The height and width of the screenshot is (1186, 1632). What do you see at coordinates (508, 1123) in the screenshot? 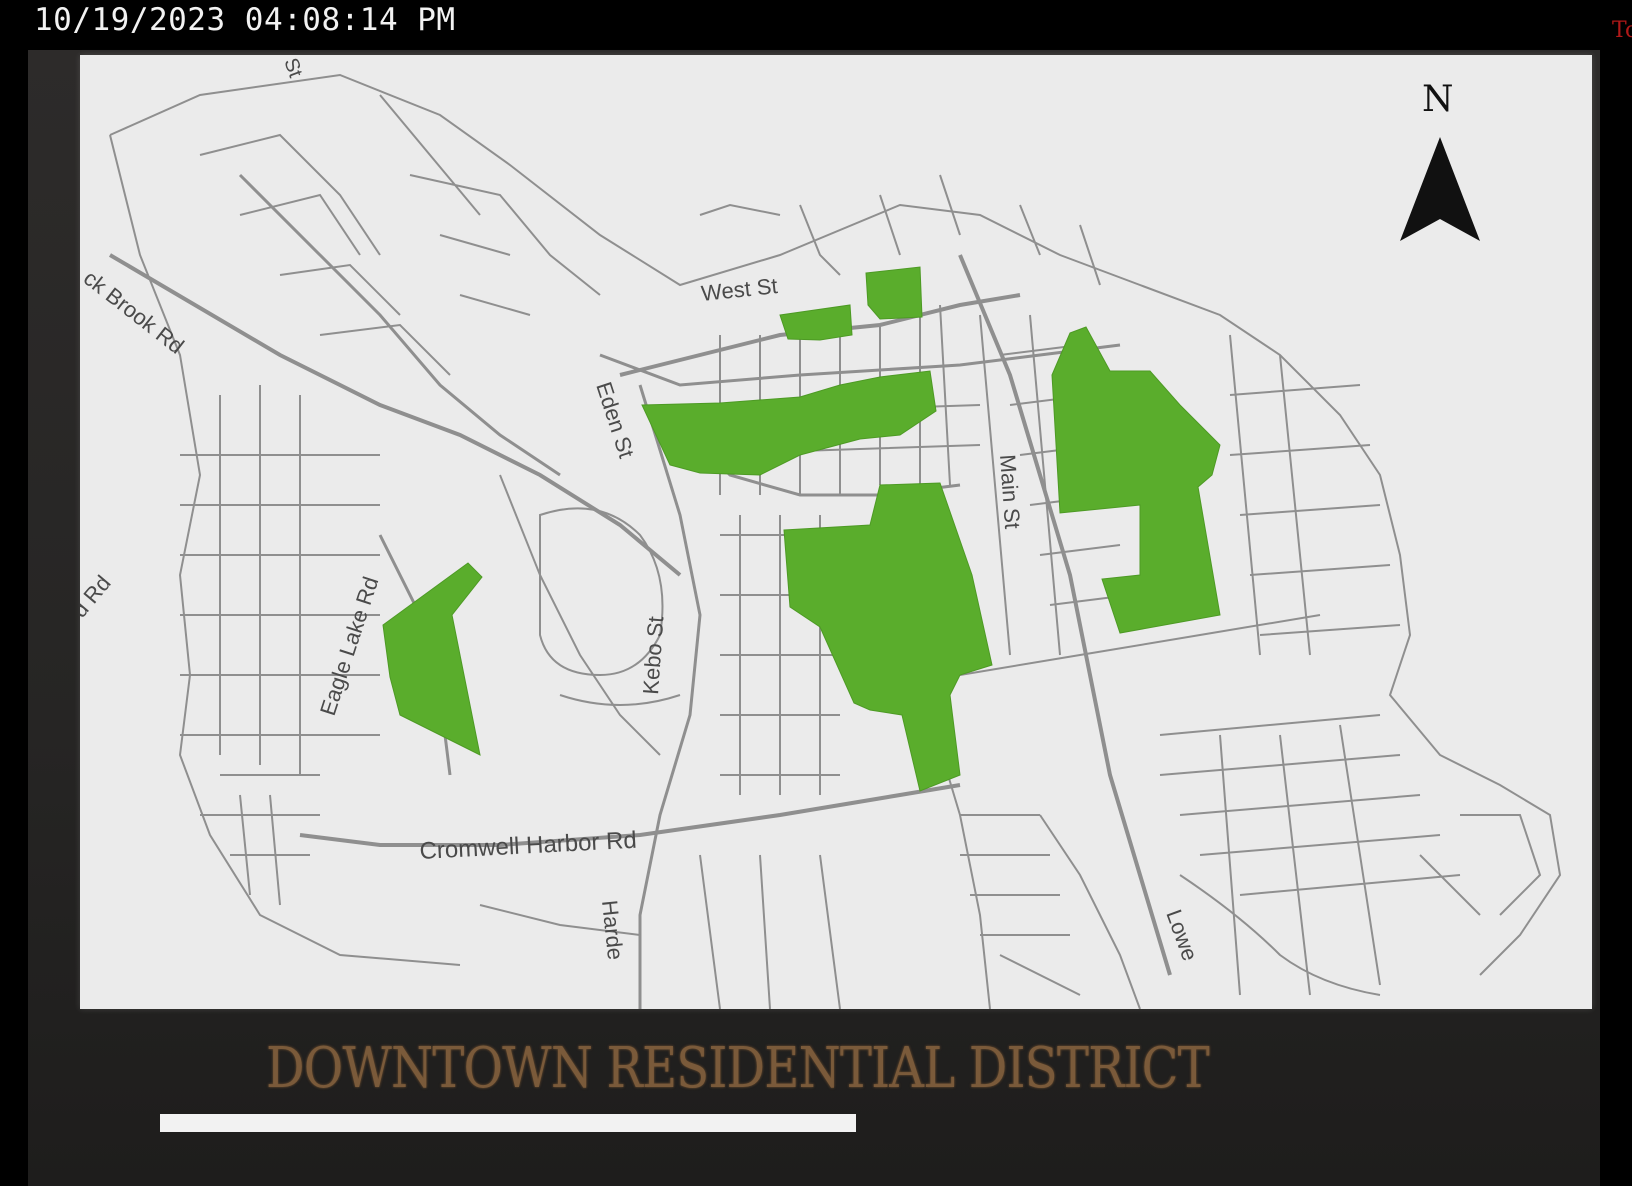
I see `title-underline-bar` at bounding box center [508, 1123].